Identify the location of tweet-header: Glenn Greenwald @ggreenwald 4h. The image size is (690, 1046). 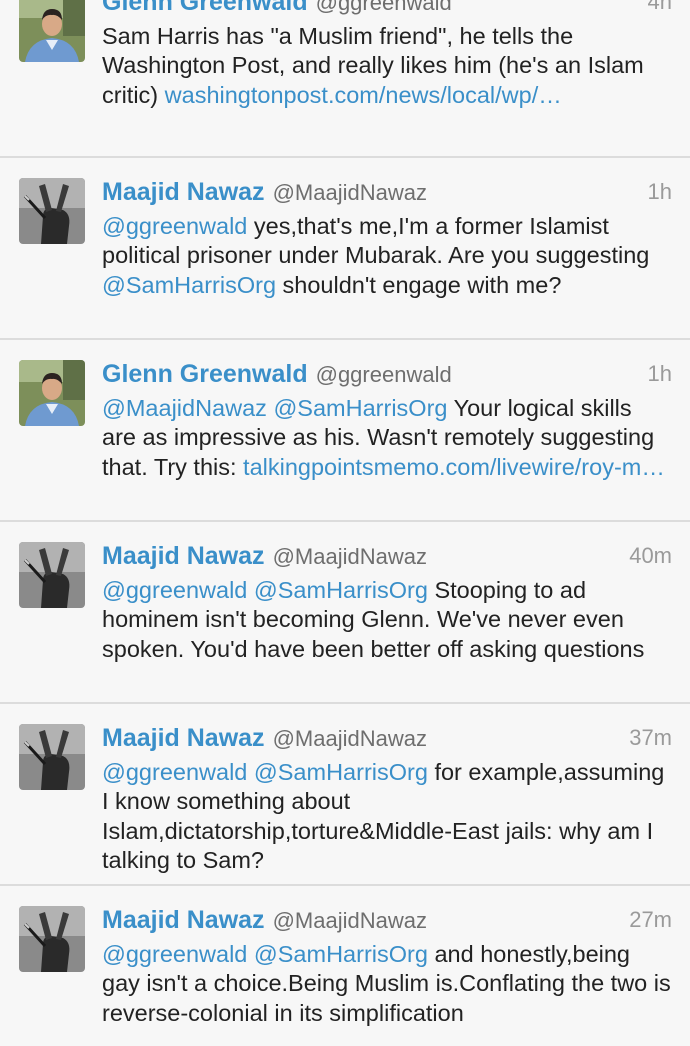
(387, 11).